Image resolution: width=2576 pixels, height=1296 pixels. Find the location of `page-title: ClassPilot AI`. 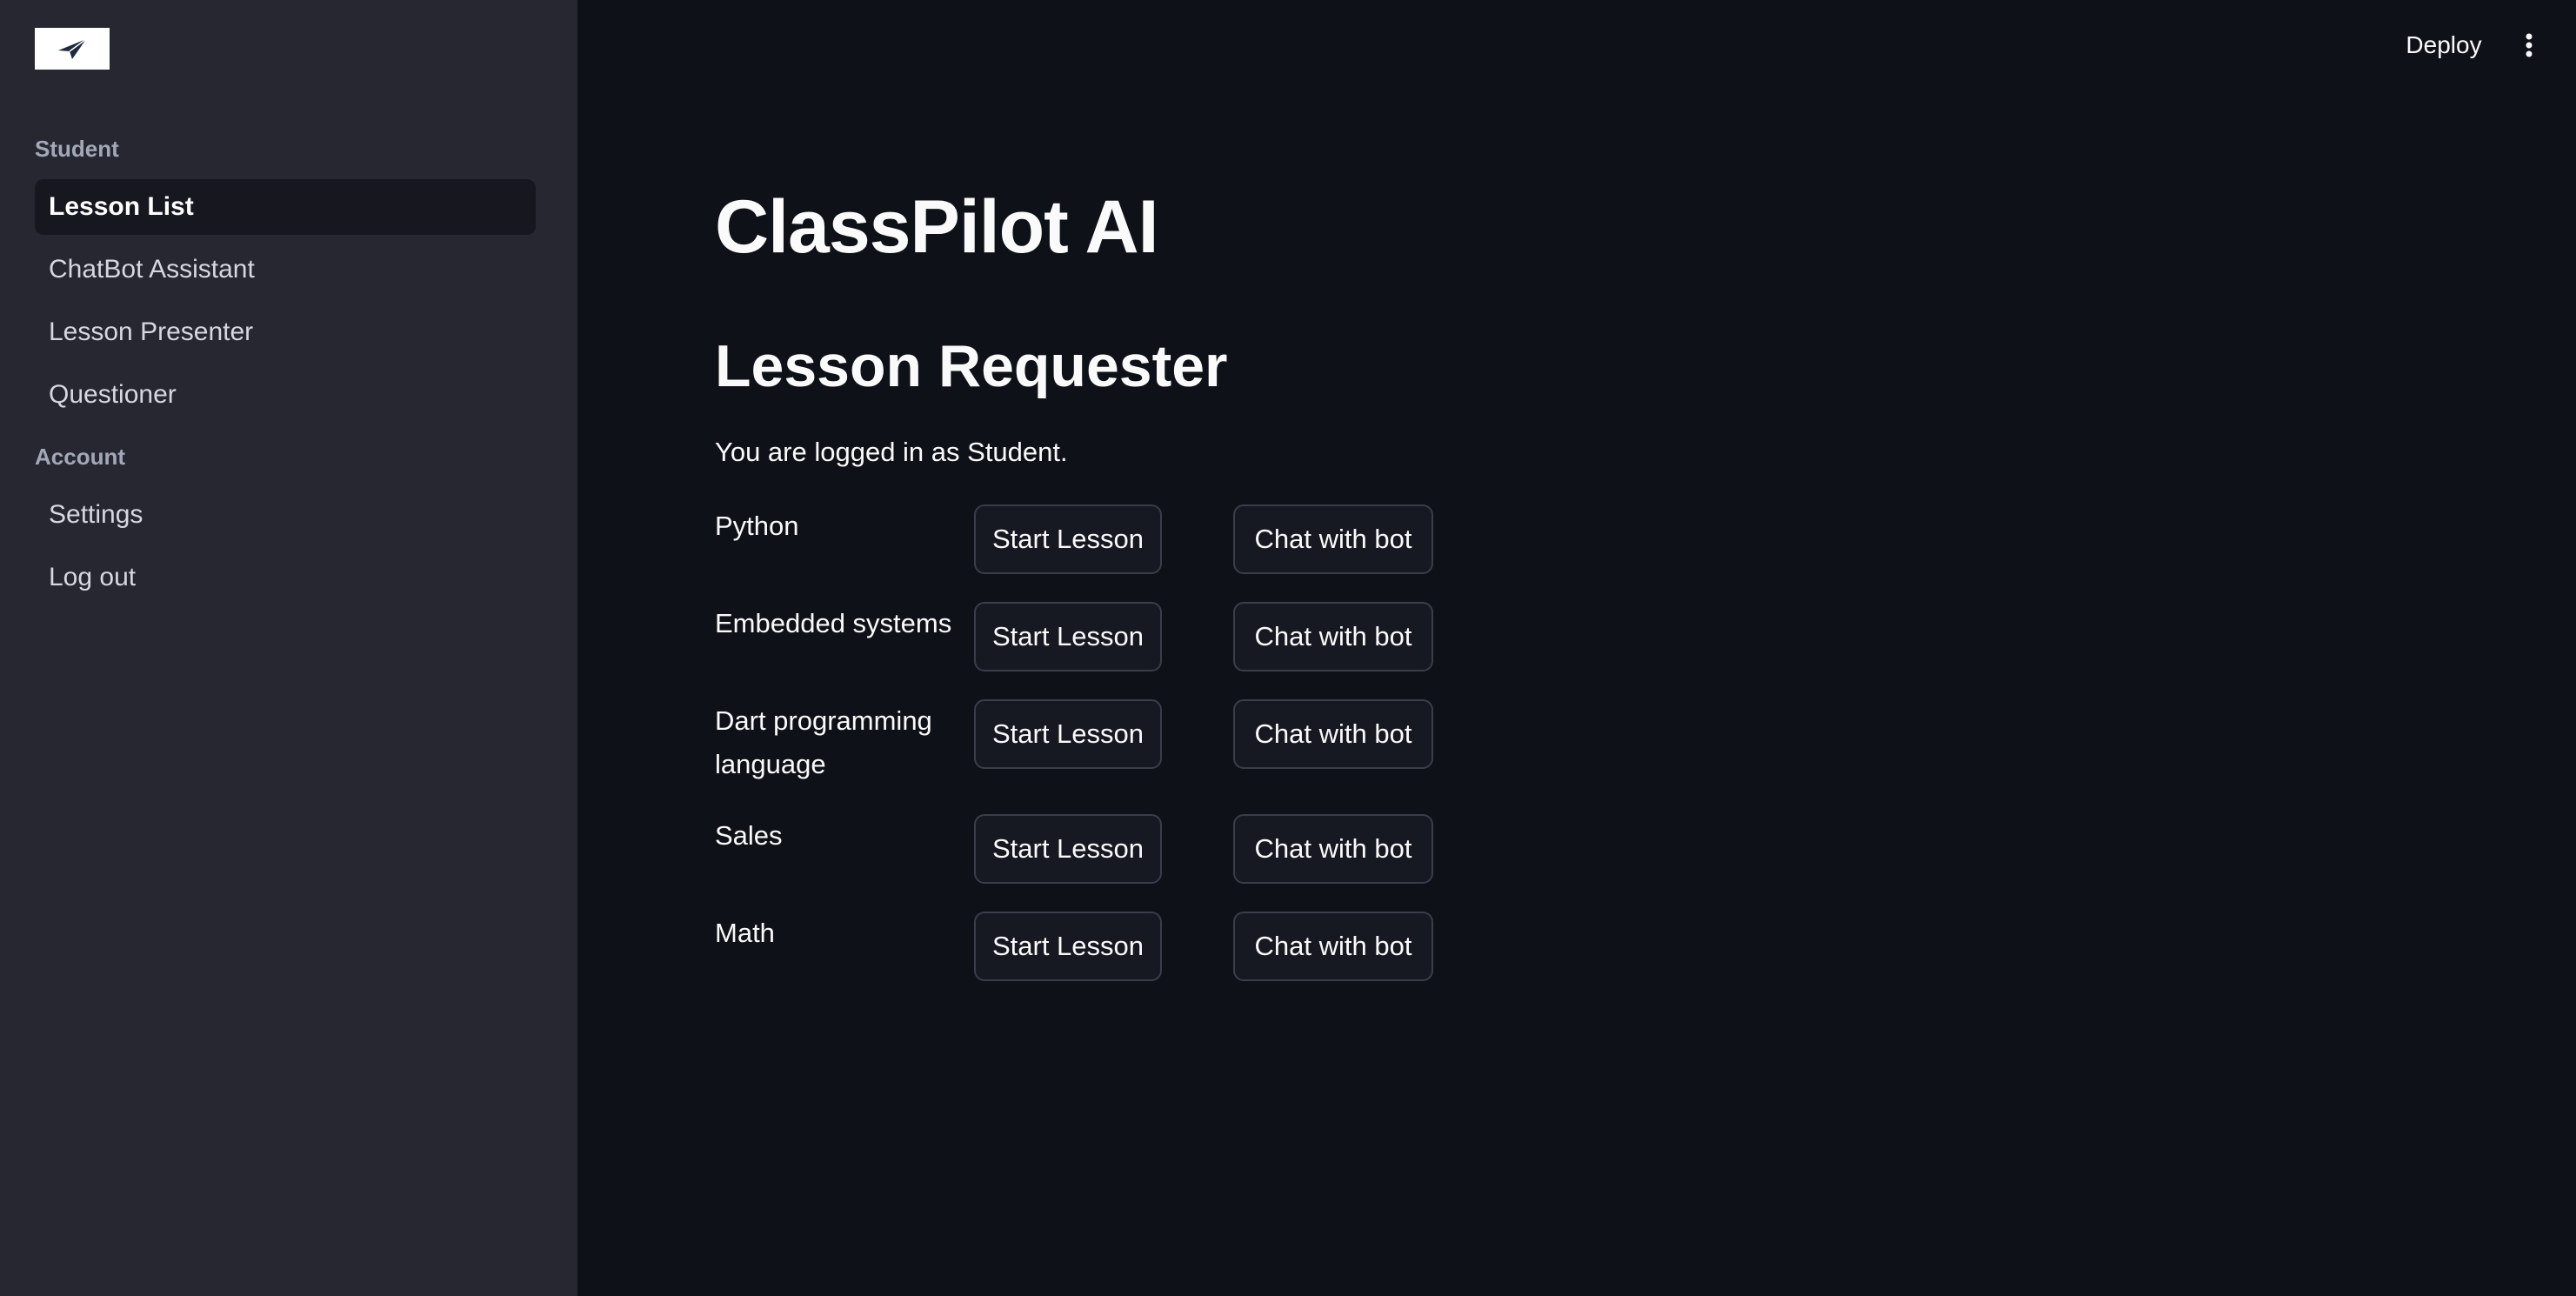

page-title: ClassPilot AI is located at coordinates (937, 227).